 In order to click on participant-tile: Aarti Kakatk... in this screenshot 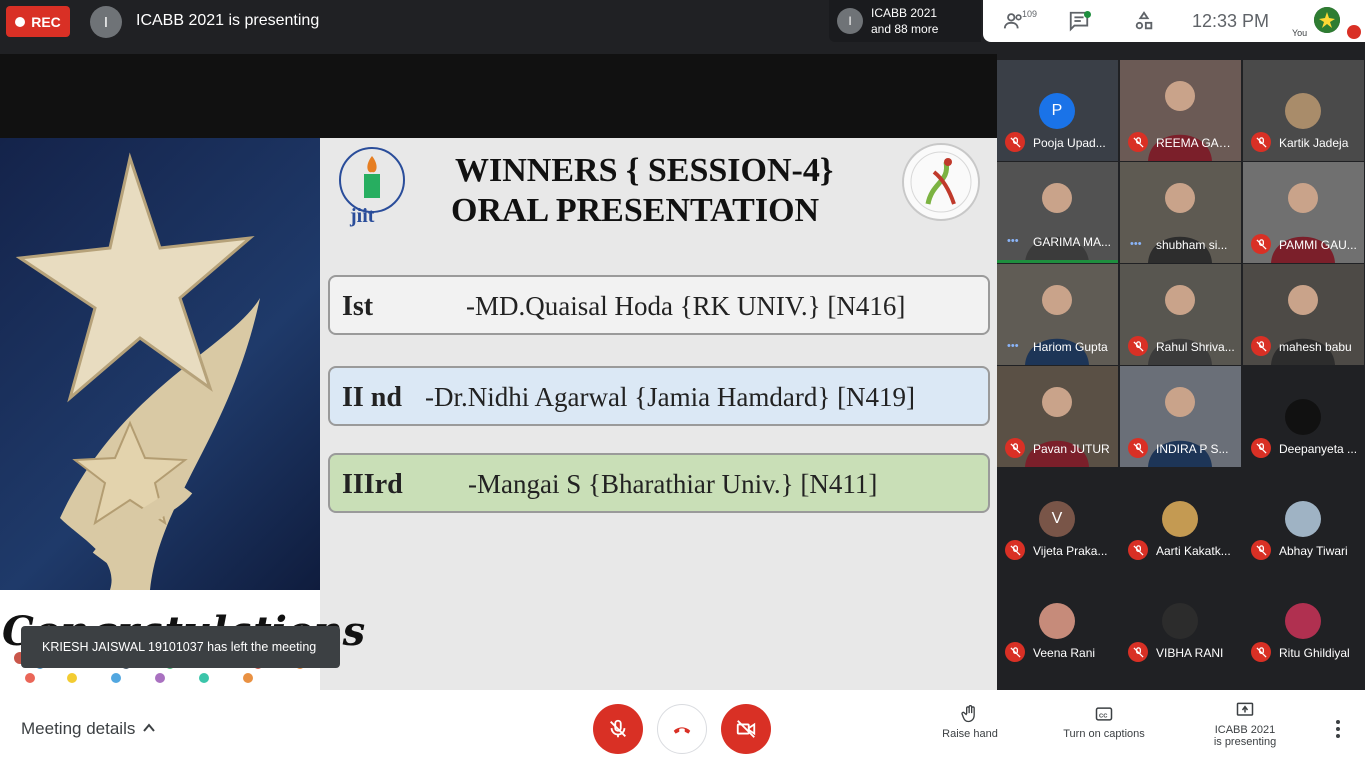, I will do `click(1180, 518)`.